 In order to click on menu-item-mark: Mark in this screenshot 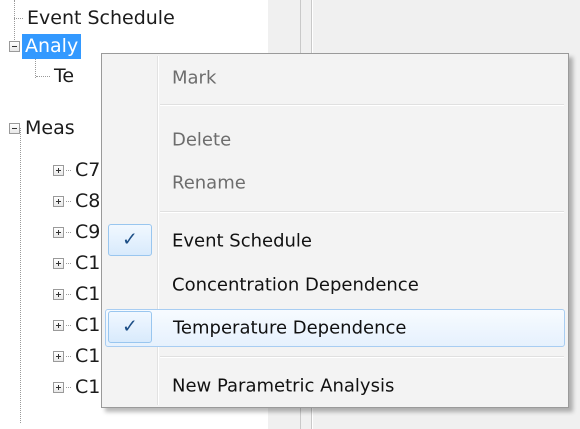, I will do `click(335, 78)`.